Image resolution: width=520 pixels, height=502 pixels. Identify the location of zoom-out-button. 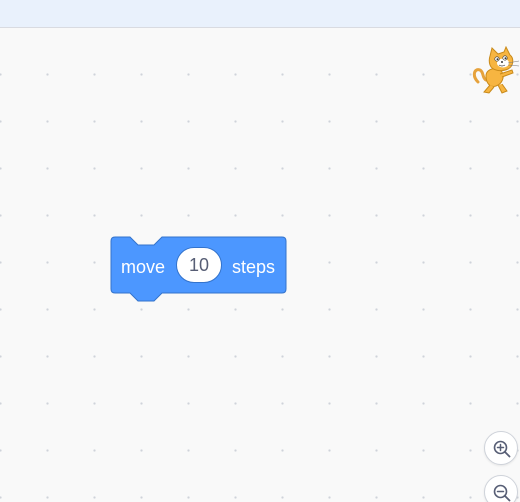
(501, 488).